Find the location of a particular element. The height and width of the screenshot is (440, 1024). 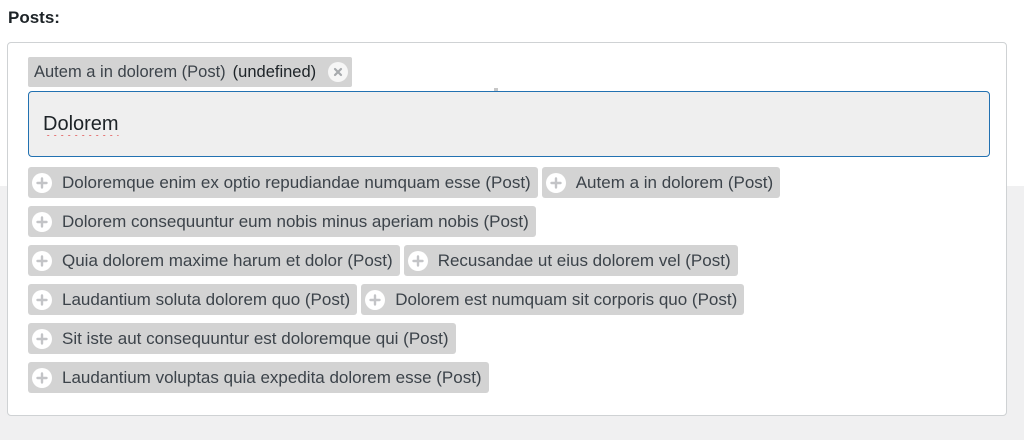

result-item-label: Recusandae ut eius dolorem vel (Post) is located at coordinates (584, 260).